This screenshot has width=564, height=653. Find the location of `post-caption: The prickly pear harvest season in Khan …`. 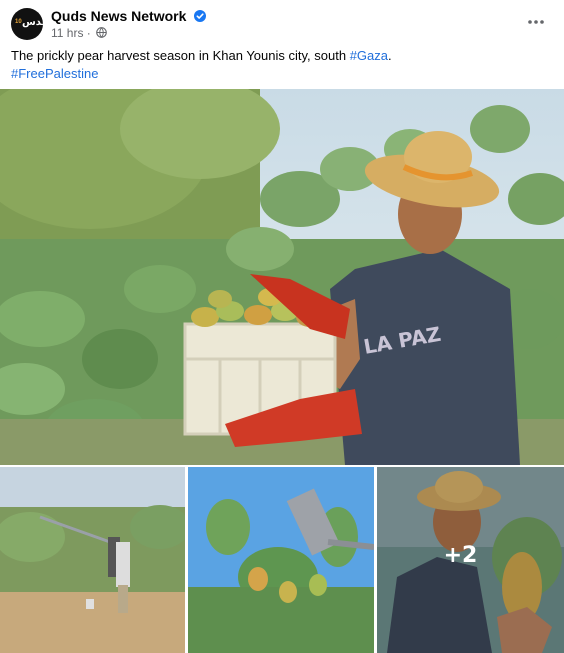

post-caption: The prickly pear harvest season in Khan … is located at coordinates (281, 65).